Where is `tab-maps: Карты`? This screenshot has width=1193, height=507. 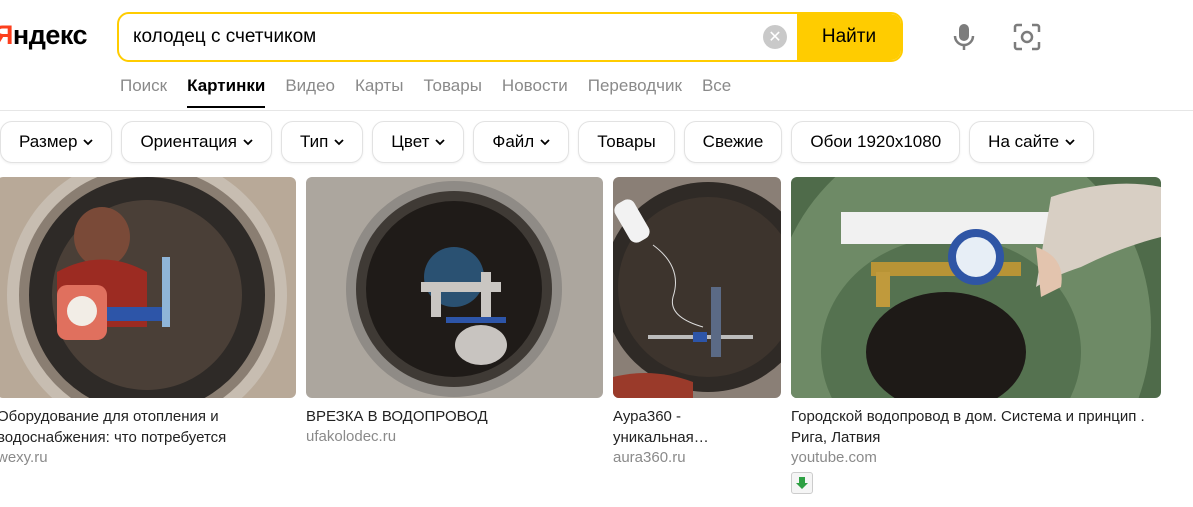
tab-maps: Карты is located at coordinates (379, 92).